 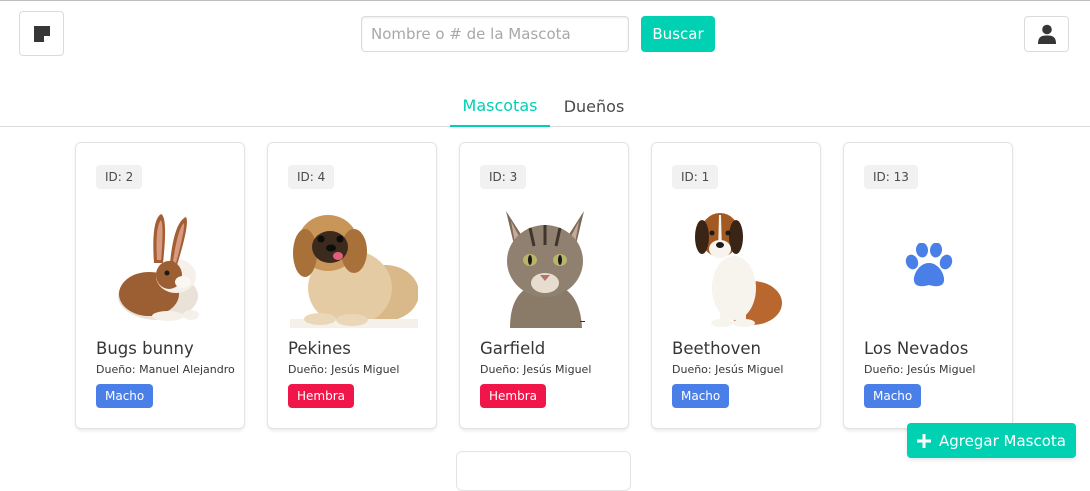 I want to click on user-button, so click(x=1046, y=34).